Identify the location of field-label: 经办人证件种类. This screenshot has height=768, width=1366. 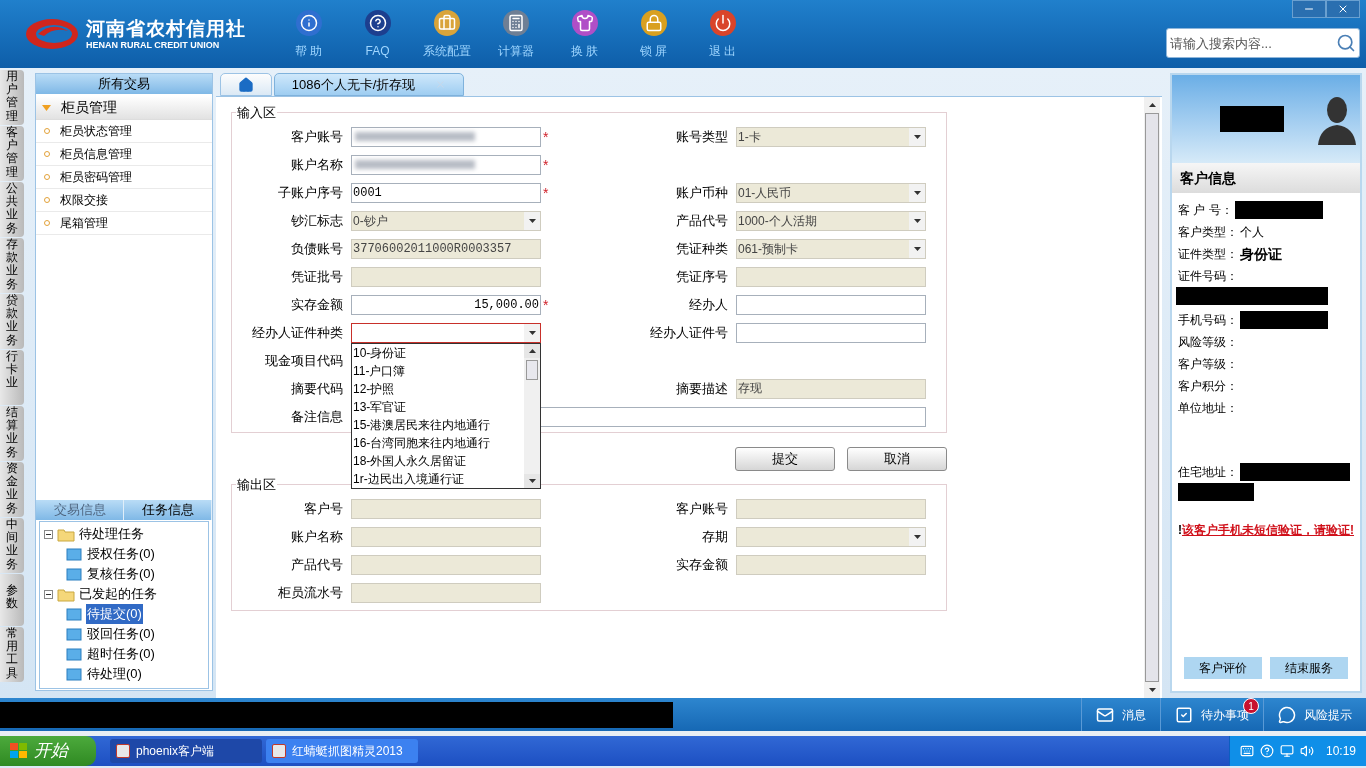
(297, 332).